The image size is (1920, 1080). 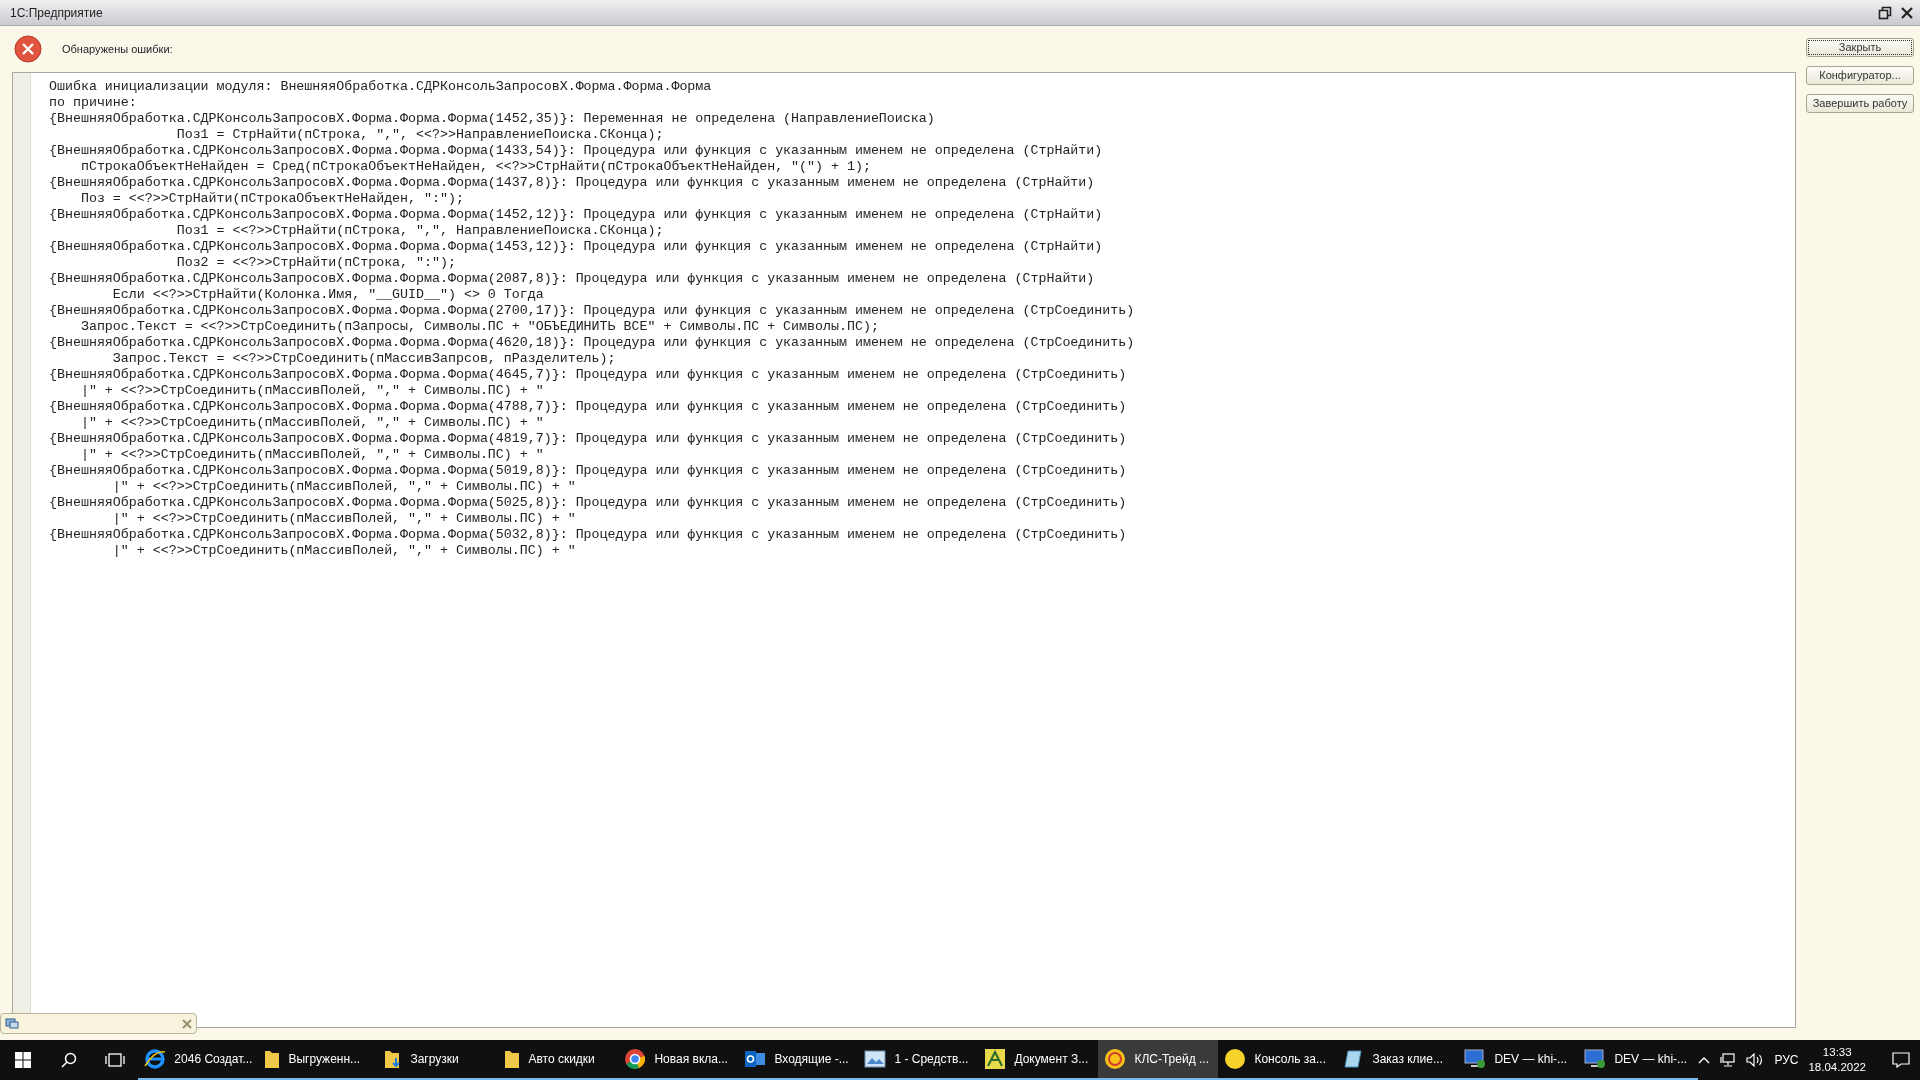 What do you see at coordinates (69, 1060) in the screenshot?
I see `search-icon` at bounding box center [69, 1060].